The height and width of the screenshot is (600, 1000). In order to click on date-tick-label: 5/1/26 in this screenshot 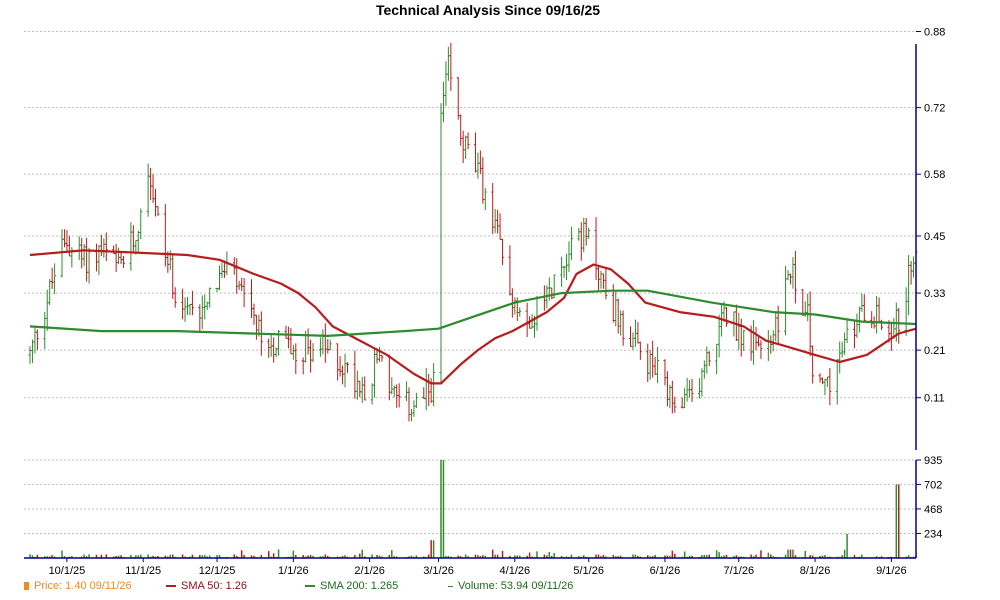, I will do `click(588, 571)`.